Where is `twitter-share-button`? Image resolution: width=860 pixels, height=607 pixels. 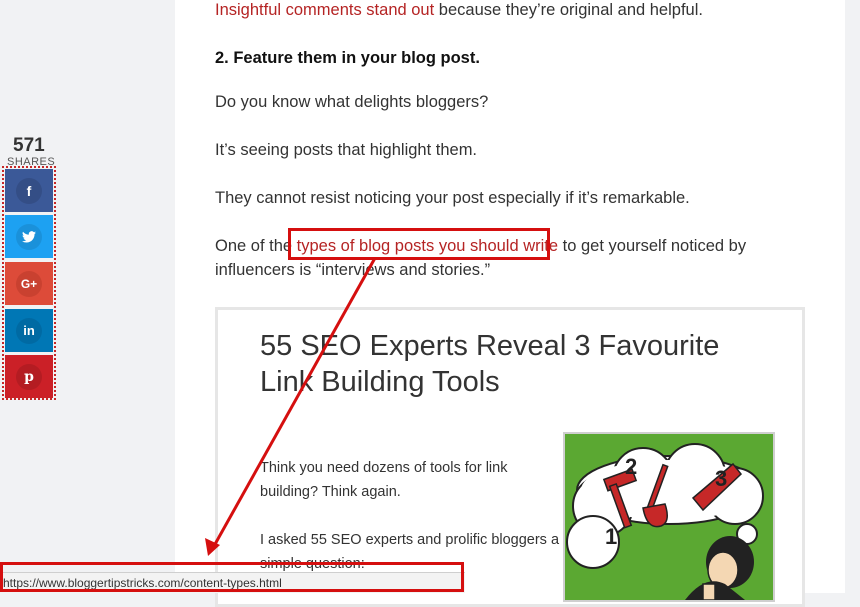
twitter-share-button is located at coordinates (29, 236).